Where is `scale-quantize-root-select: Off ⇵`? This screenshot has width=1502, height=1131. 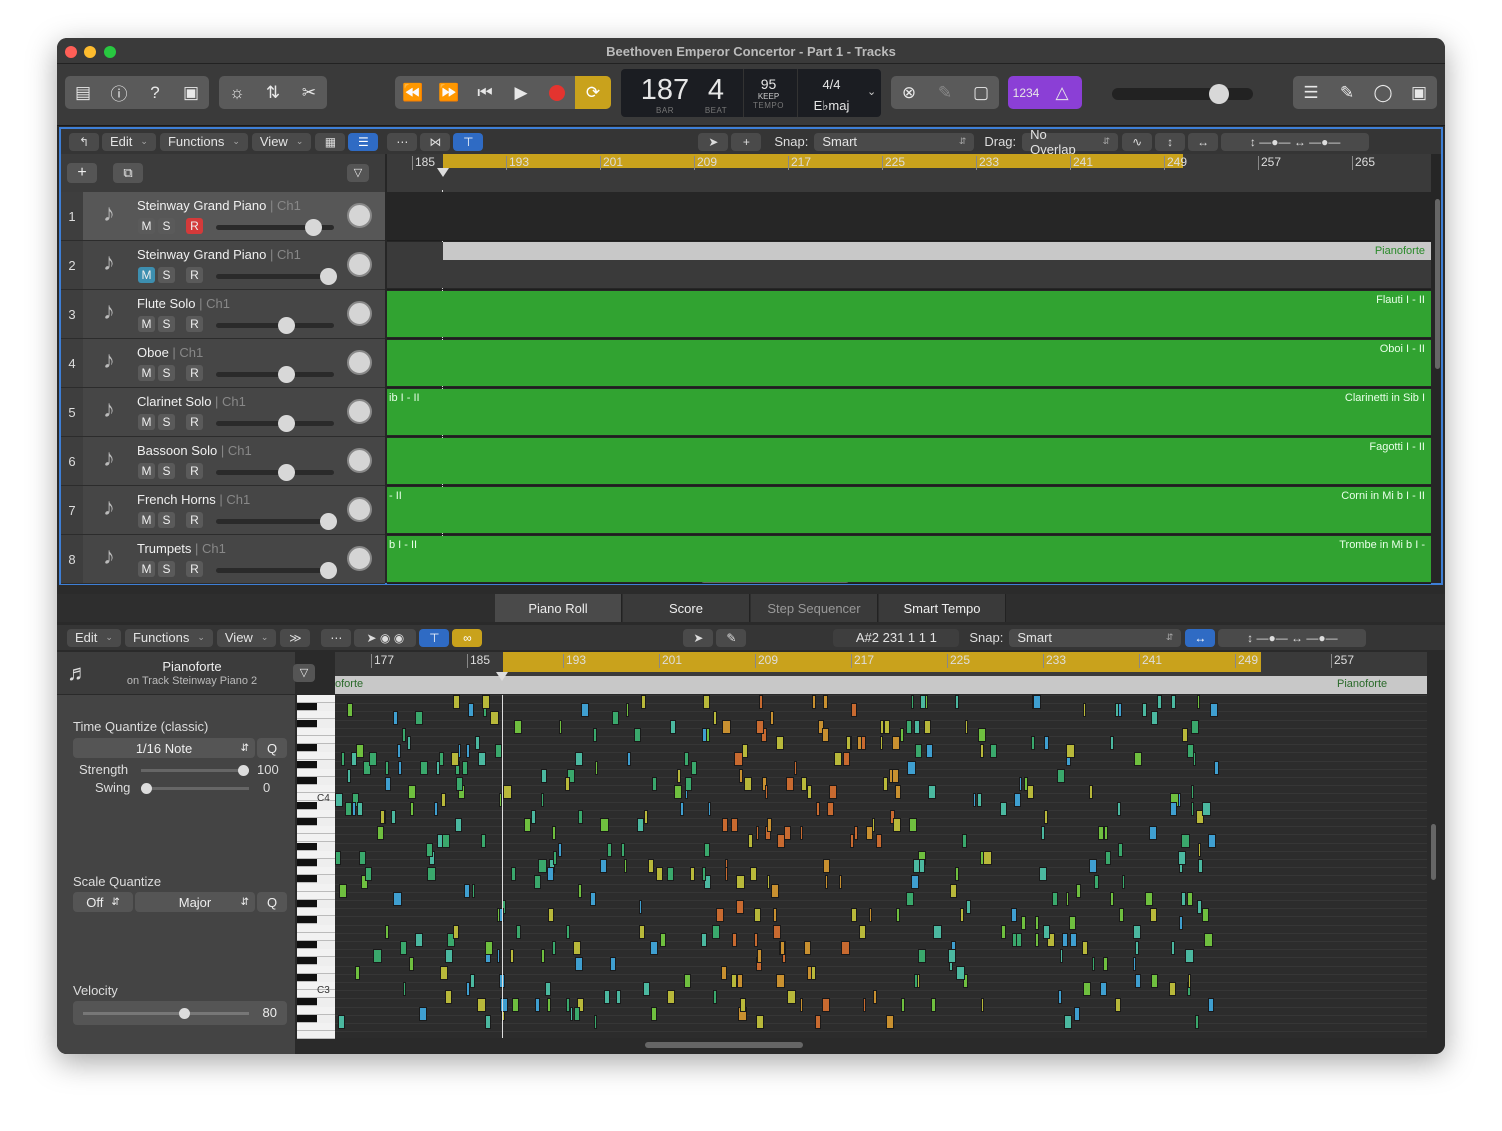
scale-quantize-root-select: Off ⇵ is located at coordinates (103, 902).